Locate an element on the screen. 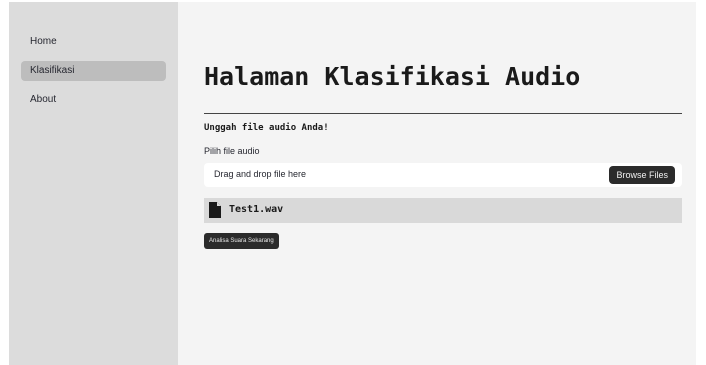 The width and height of the screenshot is (706, 365). browse-files-button: Browse Files is located at coordinates (642, 175).